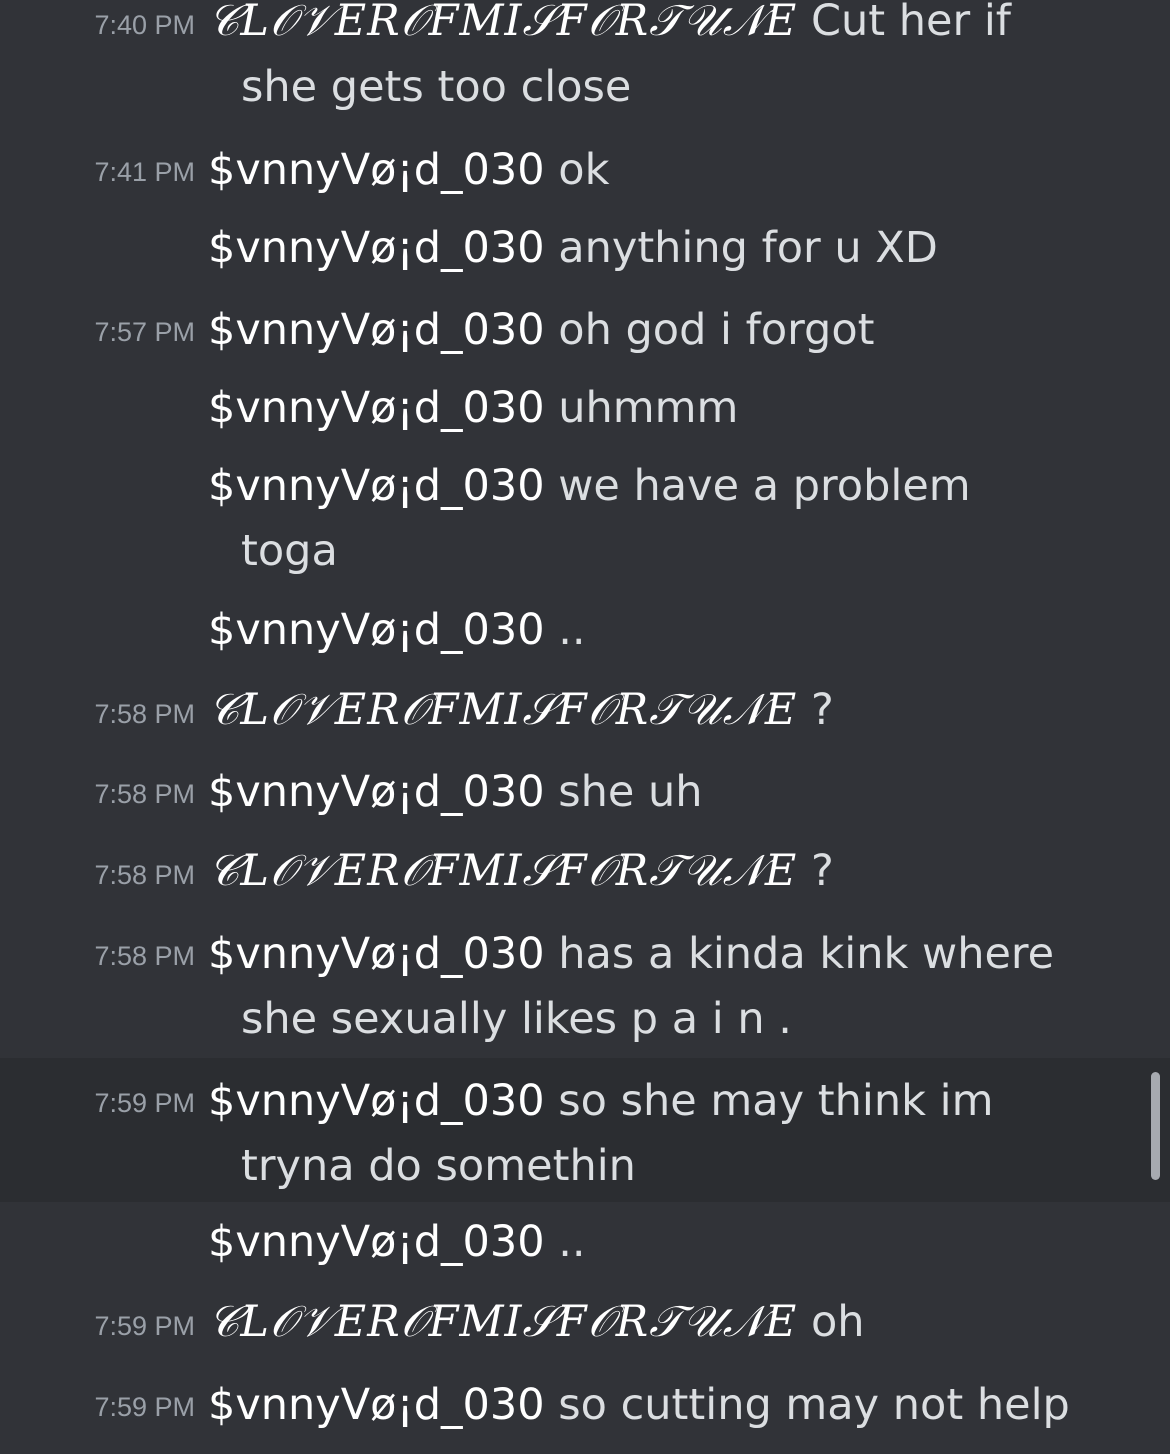  I want to click on message-text-continued: tryna do somethin, so click(438, 1166).